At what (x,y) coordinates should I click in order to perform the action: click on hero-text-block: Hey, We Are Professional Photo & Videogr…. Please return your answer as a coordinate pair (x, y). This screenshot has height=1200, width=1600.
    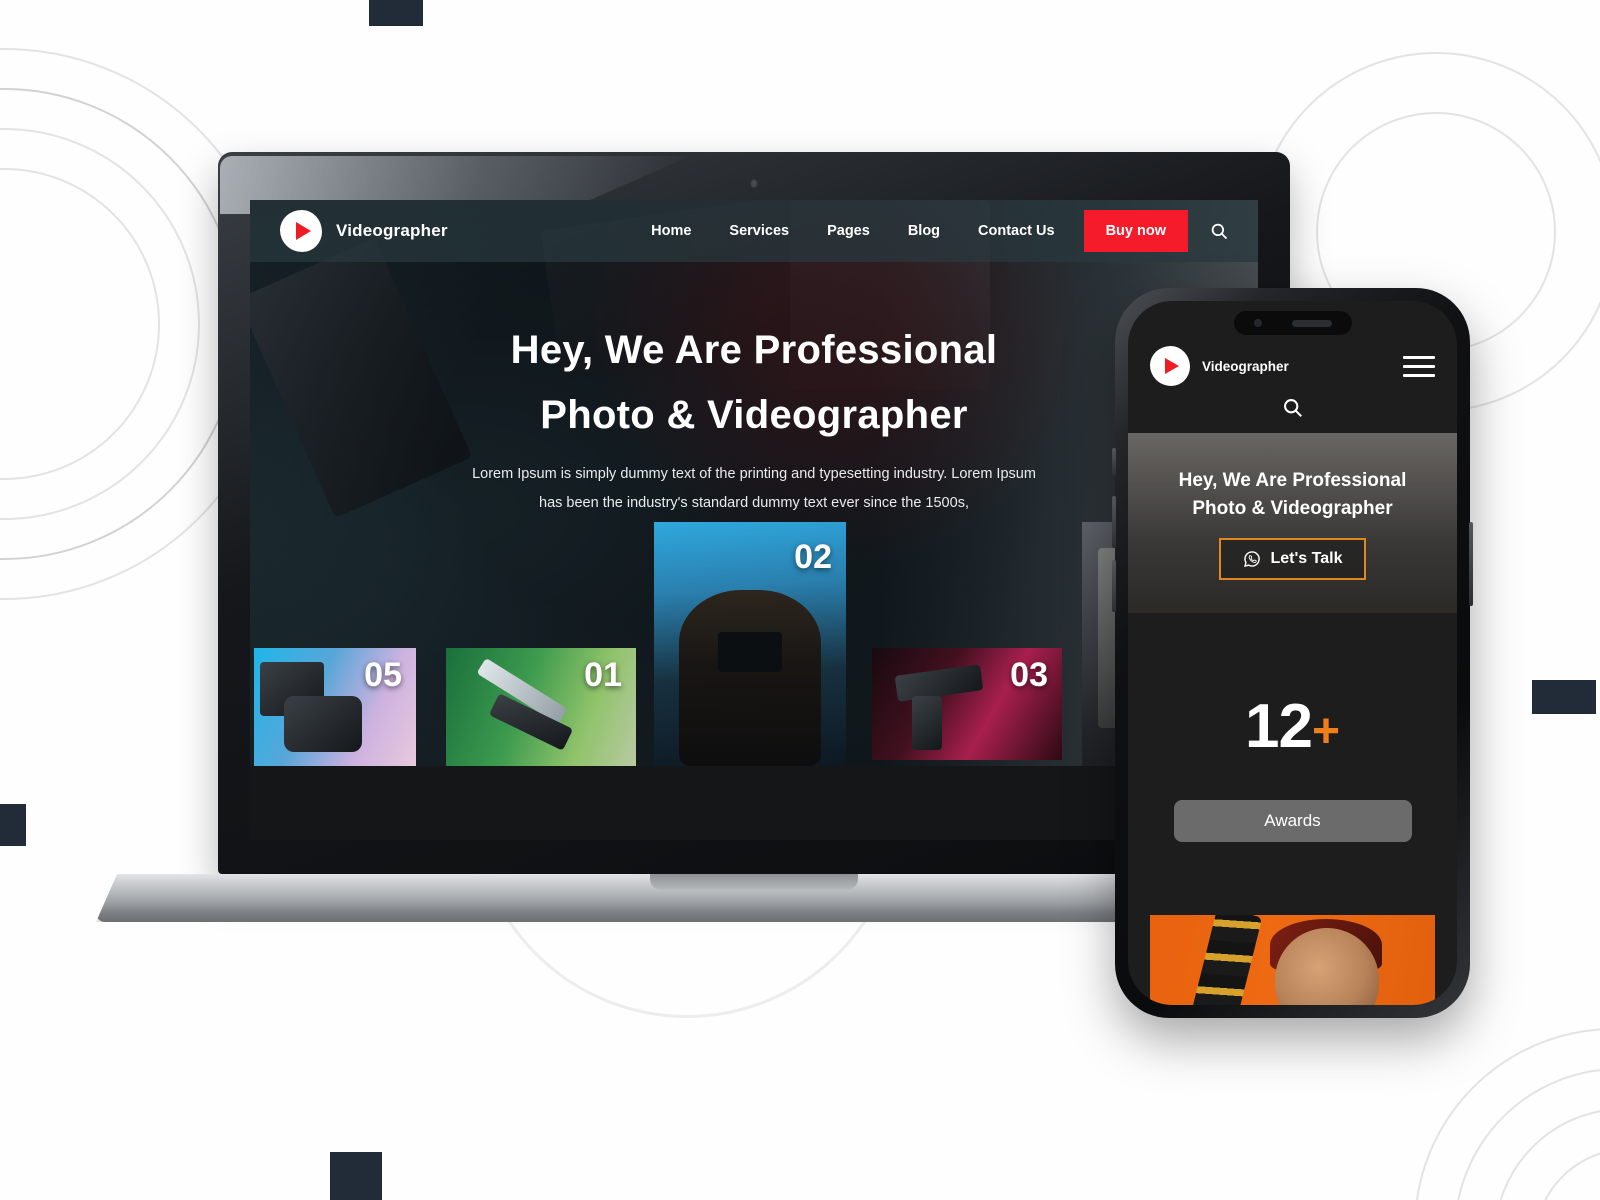
    Looking at the image, I should click on (754, 417).